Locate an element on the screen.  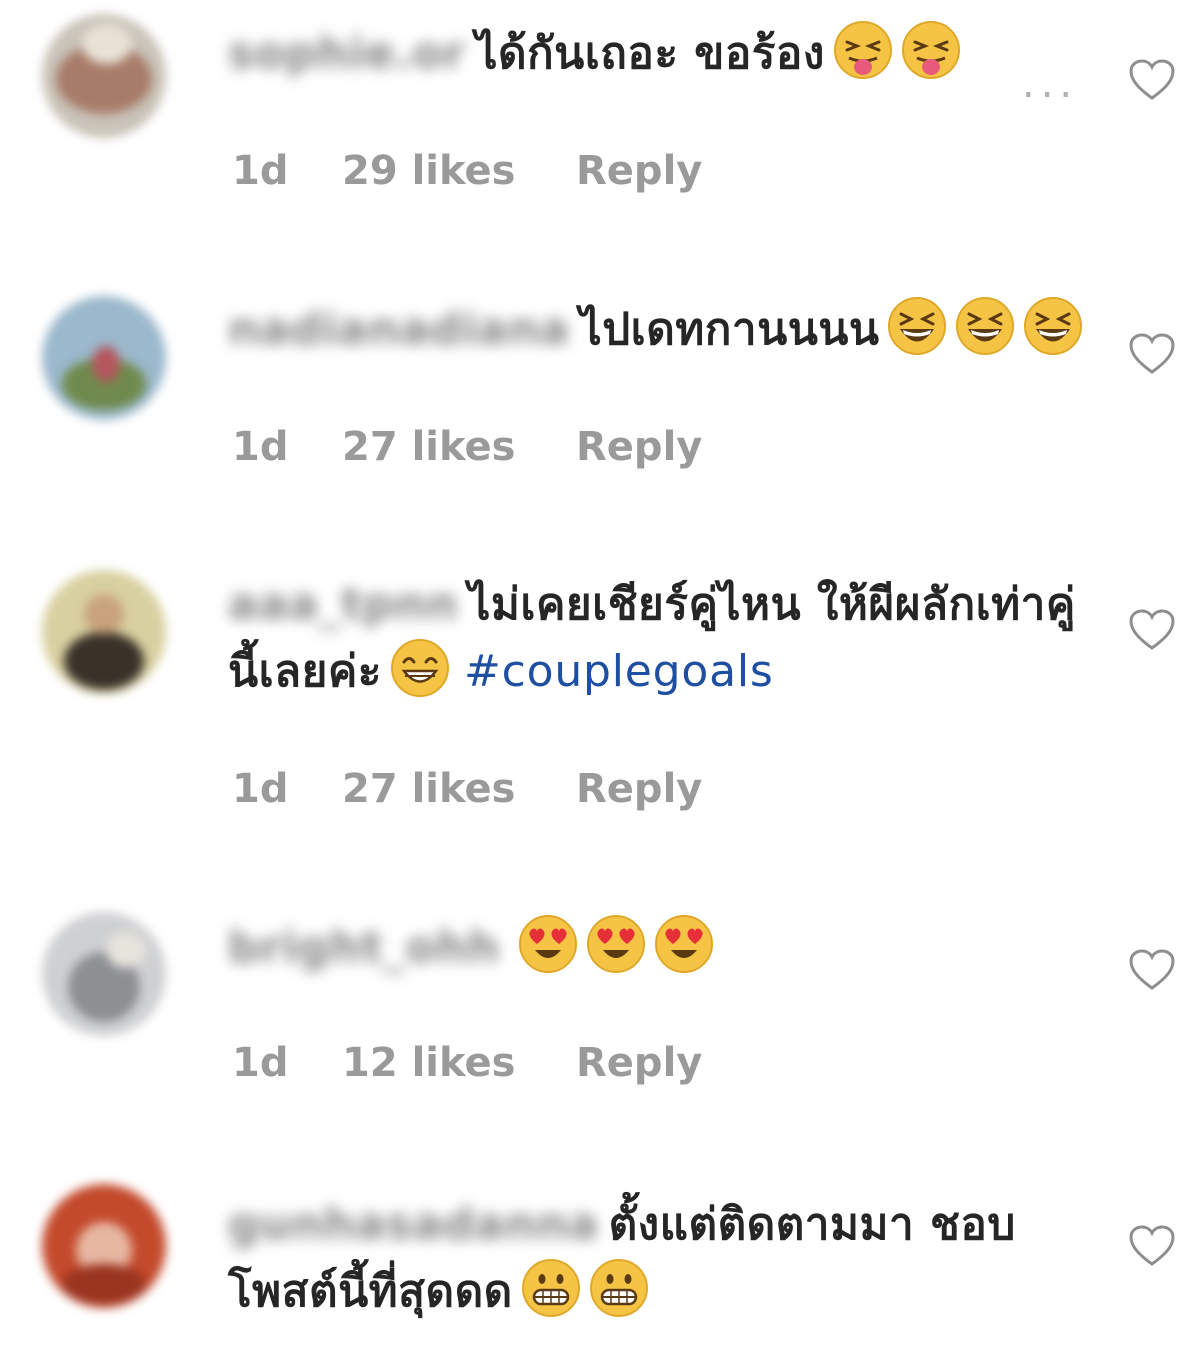
comment-username: nadianadiana is located at coordinates (399, 330).